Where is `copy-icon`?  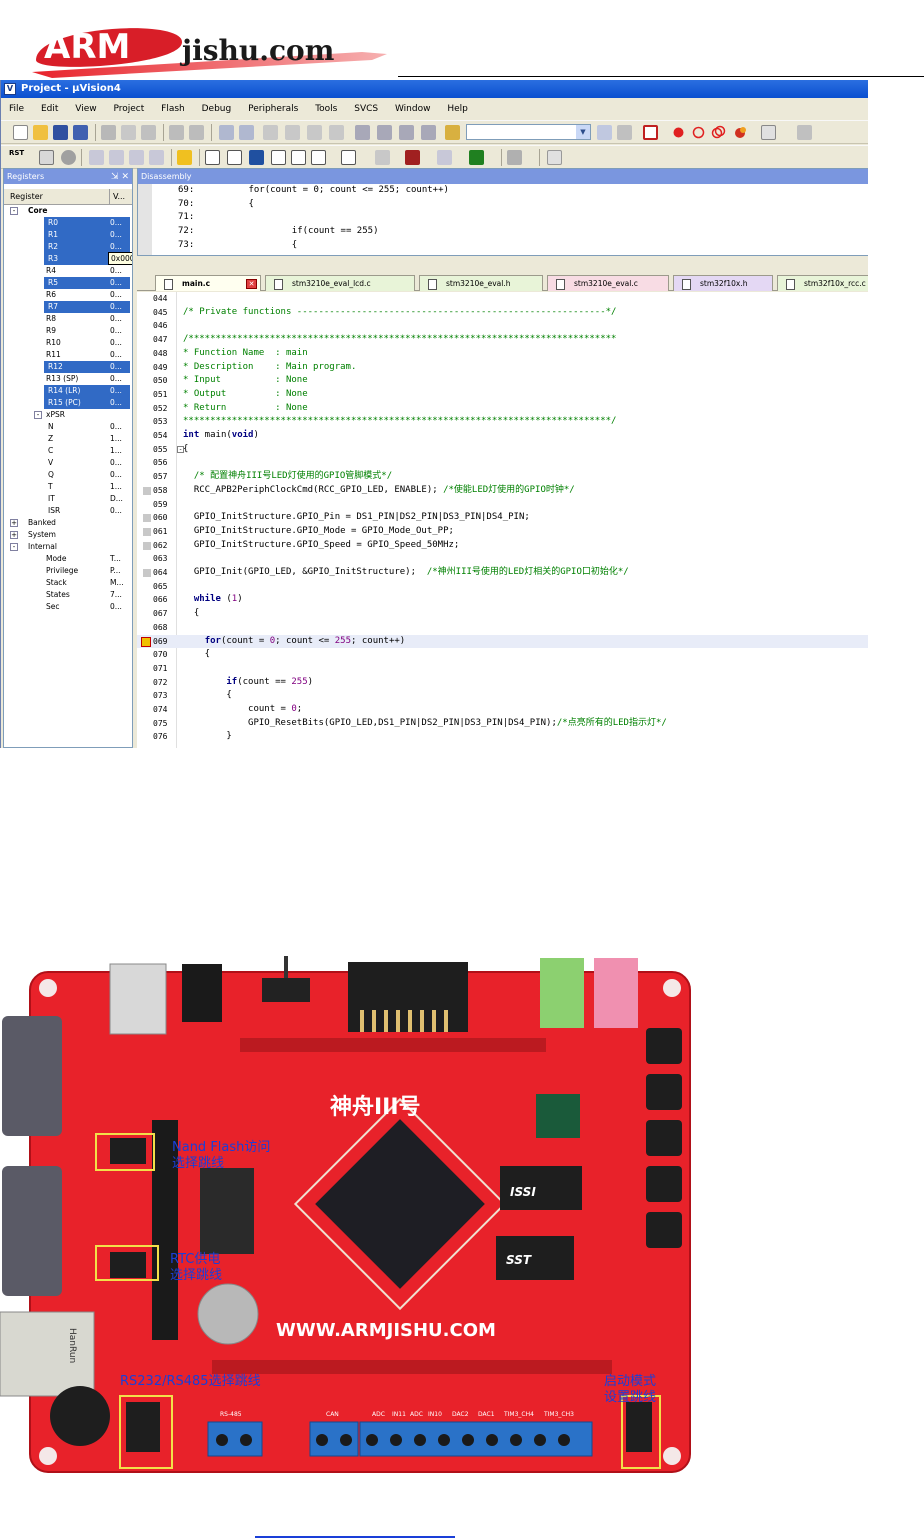 copy-icon is located at coordinates (128, 132).